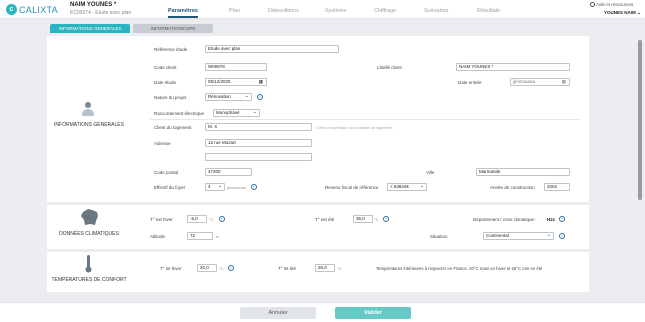 The image size is (645, 322). What do you see at coordinates (325, 268) in the screenshot?
I see `t-int-ete-input: 26,0` at bounding box center [325, 268].